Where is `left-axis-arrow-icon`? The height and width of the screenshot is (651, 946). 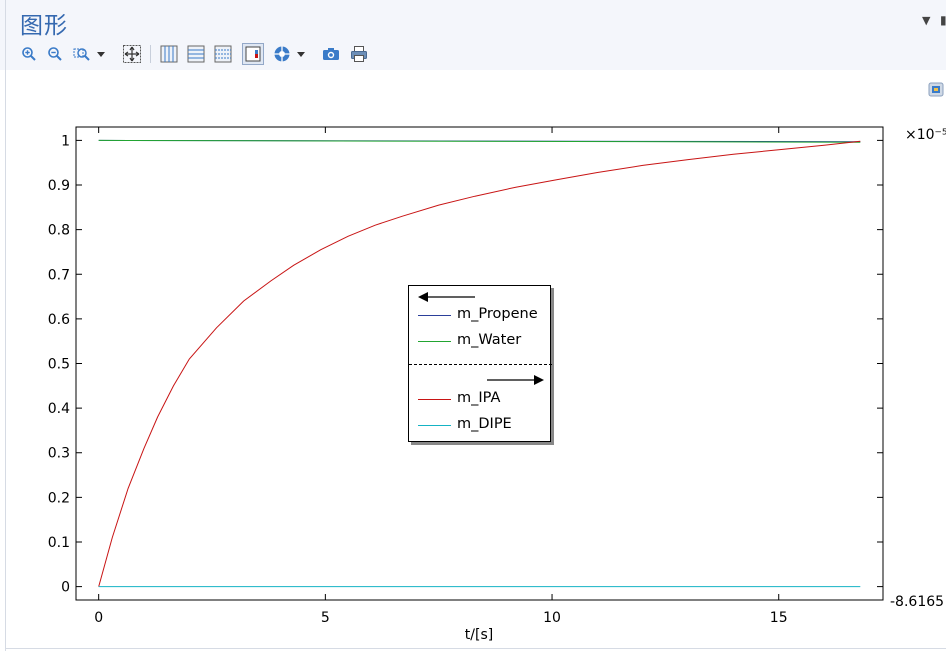
left-axis-arrow-icon is located at coordinates (446, 297).